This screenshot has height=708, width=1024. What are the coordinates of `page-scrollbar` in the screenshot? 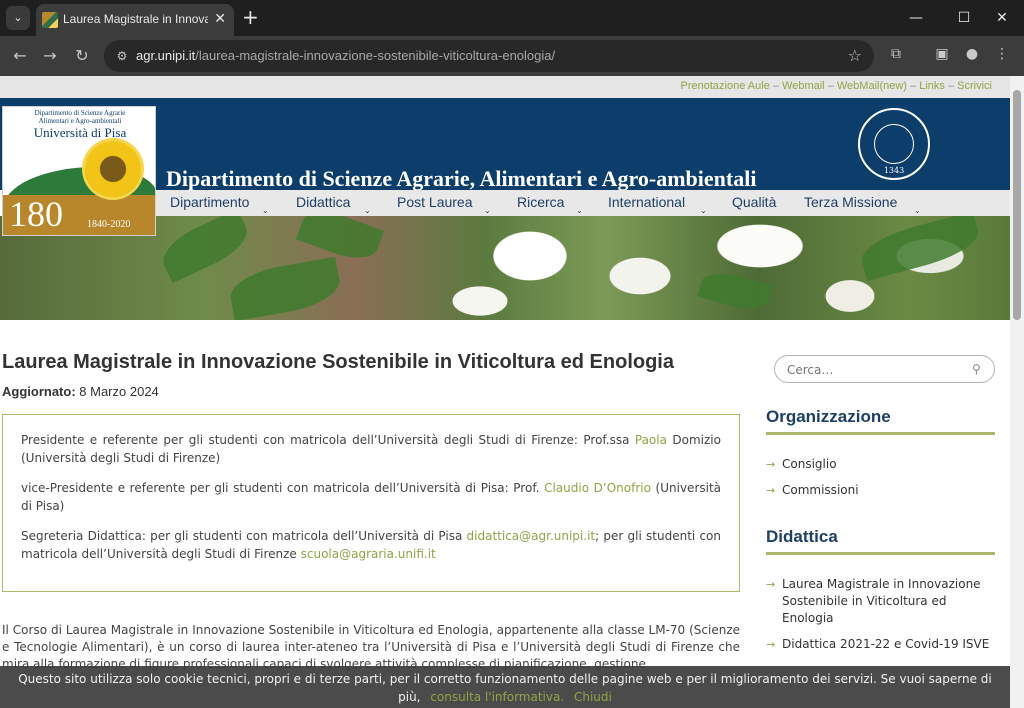 It's located at (1017, 392).